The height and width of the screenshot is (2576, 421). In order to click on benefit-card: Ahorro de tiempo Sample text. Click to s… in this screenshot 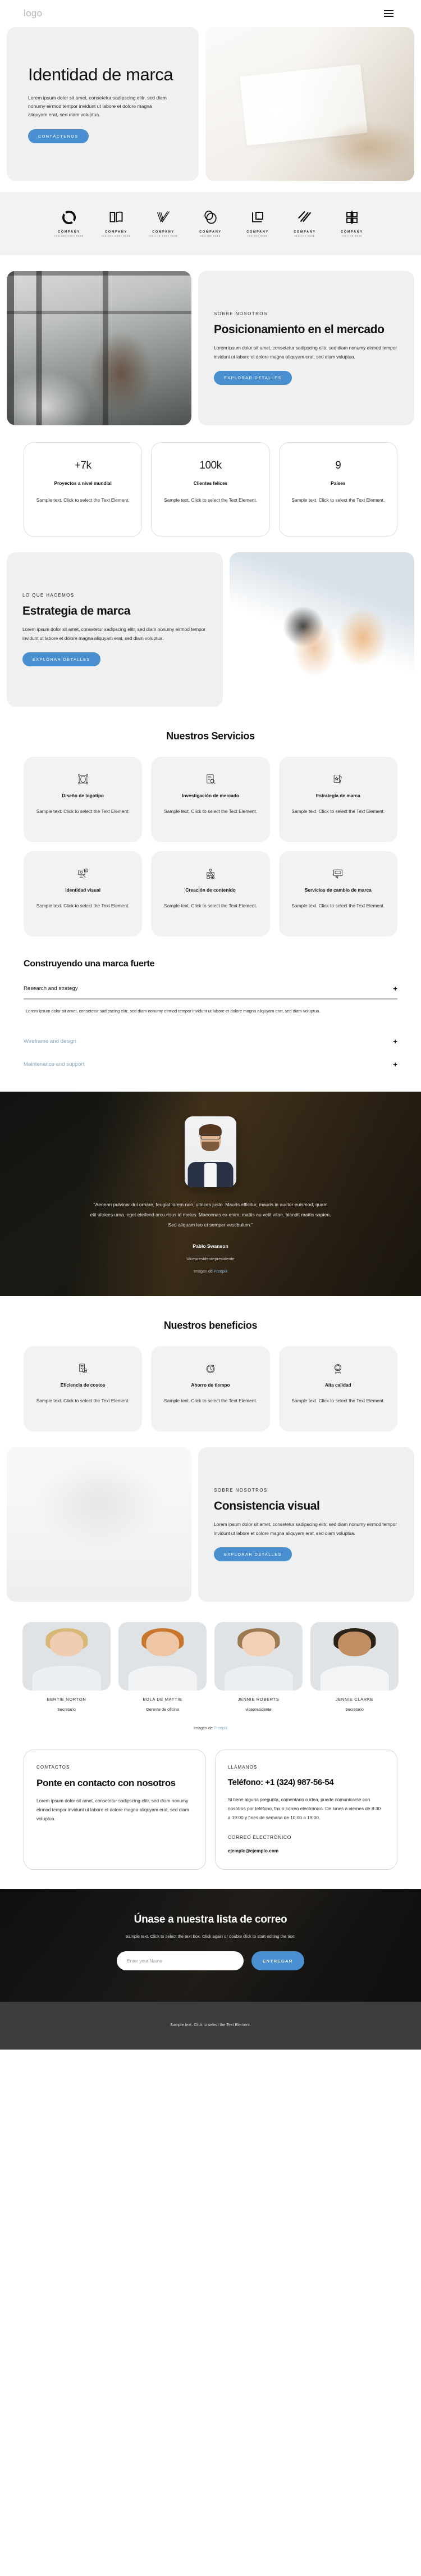, I will do `click(210, 1389)`.